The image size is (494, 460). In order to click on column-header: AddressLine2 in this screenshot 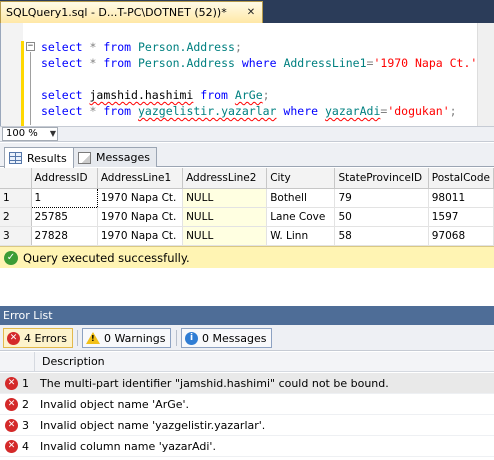, I will do `click(225, 178)`.